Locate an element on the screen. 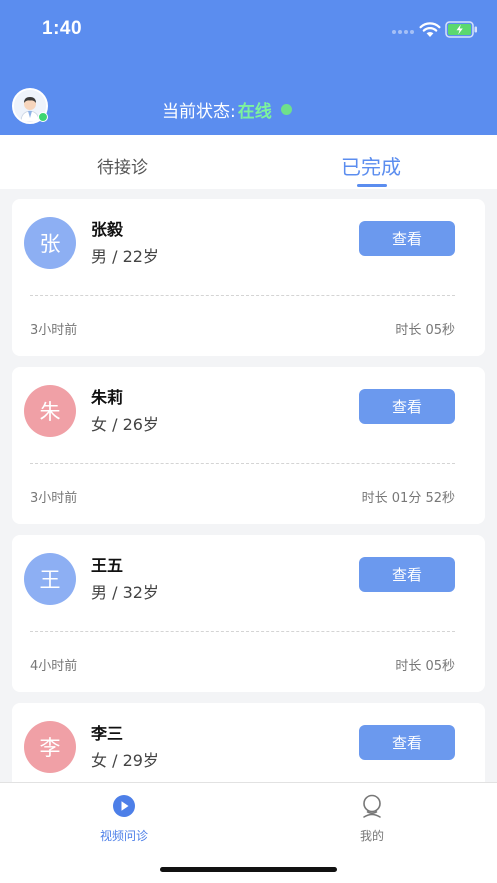 This screenshot has height=883, width=497. user-icon is located at coordinates (372, 806).